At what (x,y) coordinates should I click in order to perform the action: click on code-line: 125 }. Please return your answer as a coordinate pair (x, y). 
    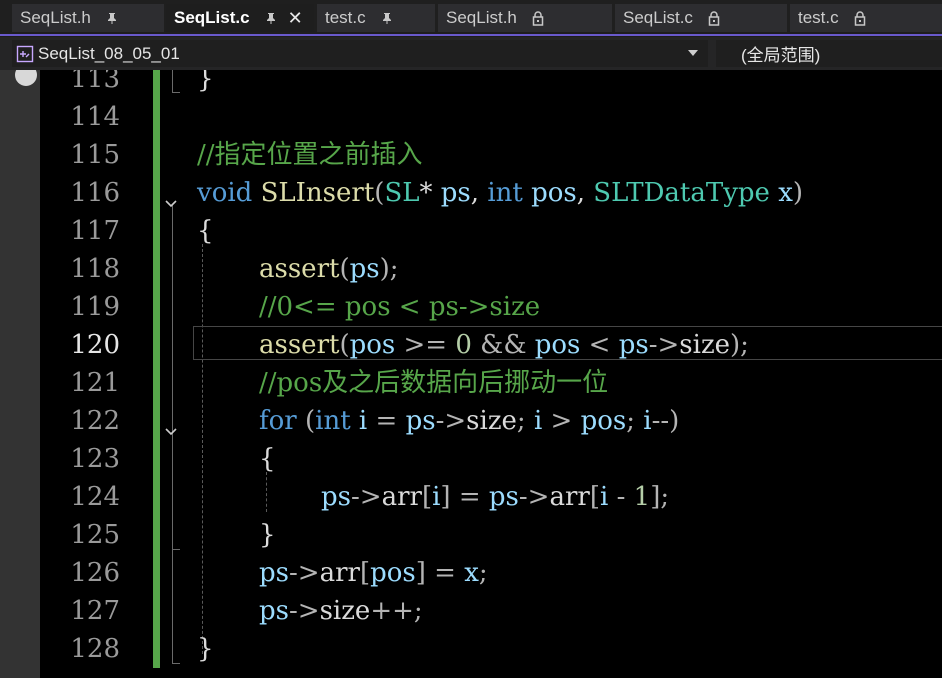
    Looking at the image, I should click on (471, 535).